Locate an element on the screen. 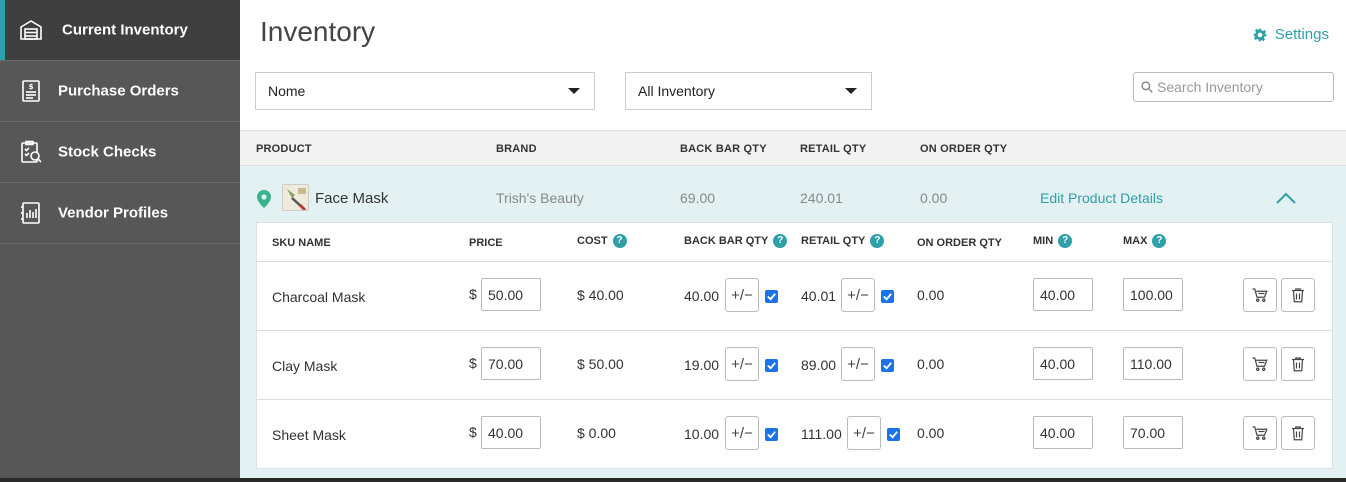  sku-name: Clay Mask is located at coordinates (305, 366).